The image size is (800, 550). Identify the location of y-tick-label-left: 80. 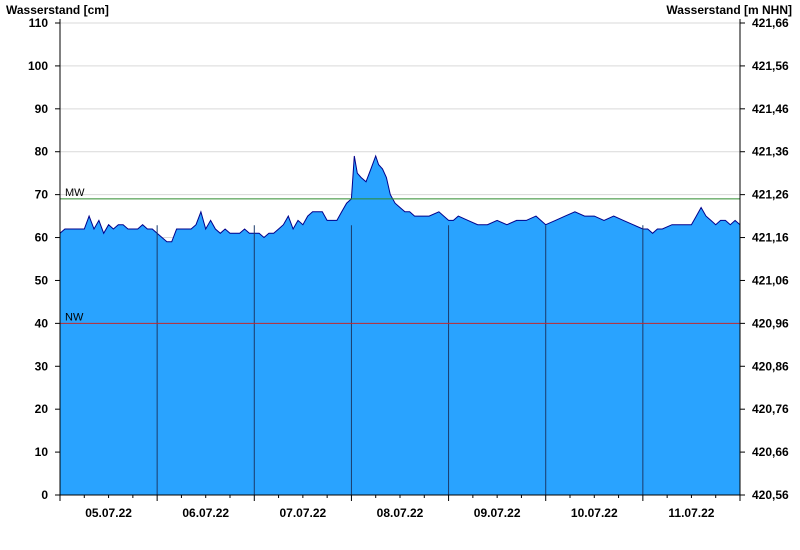
(42, 152).